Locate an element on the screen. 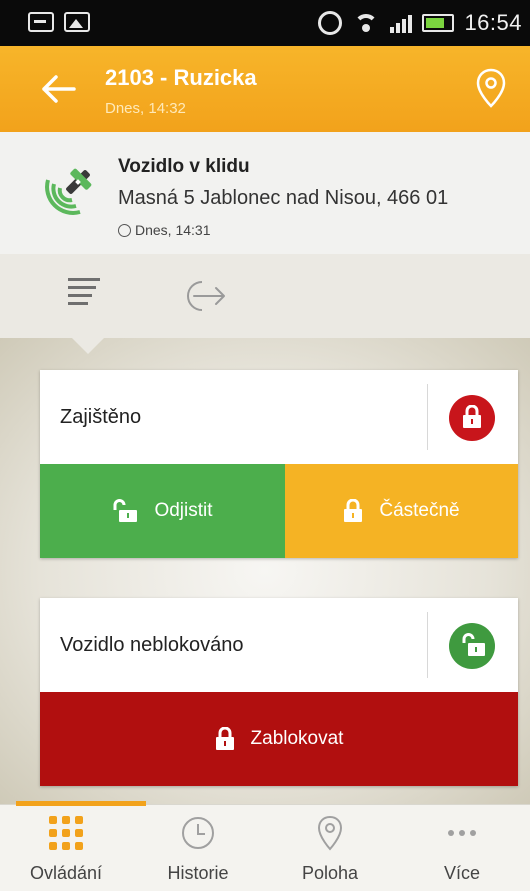  unlock-button: Odjistit is located at coordinates (162, 511).